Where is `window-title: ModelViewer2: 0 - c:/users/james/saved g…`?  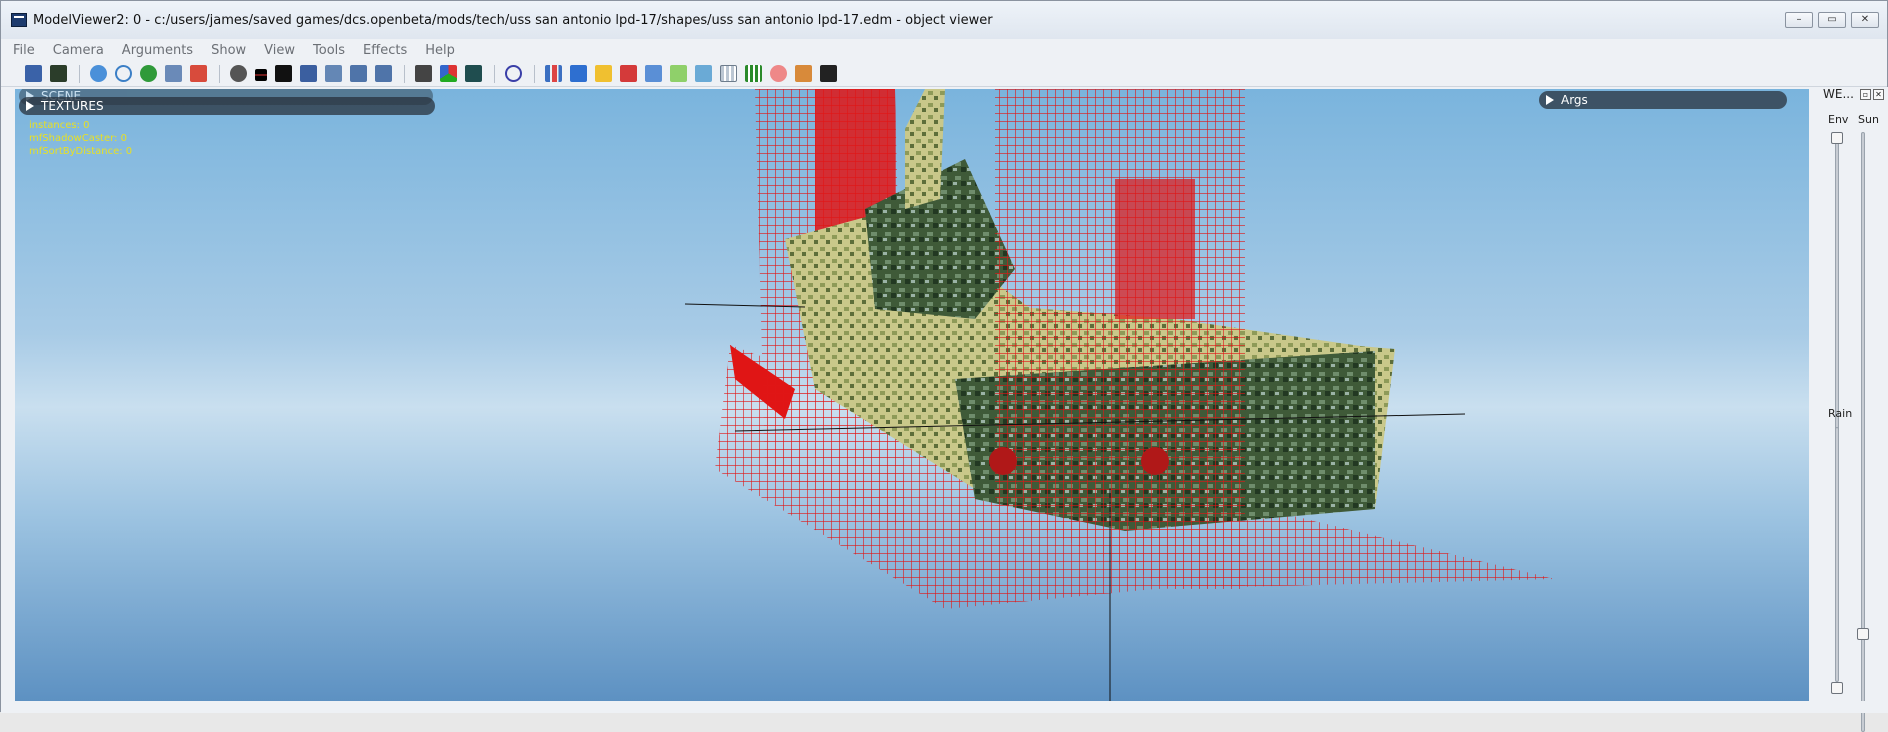 window-title: ModelViewer2: 0 - c:/users/james/saved g… is located at coordinates (513, 20).